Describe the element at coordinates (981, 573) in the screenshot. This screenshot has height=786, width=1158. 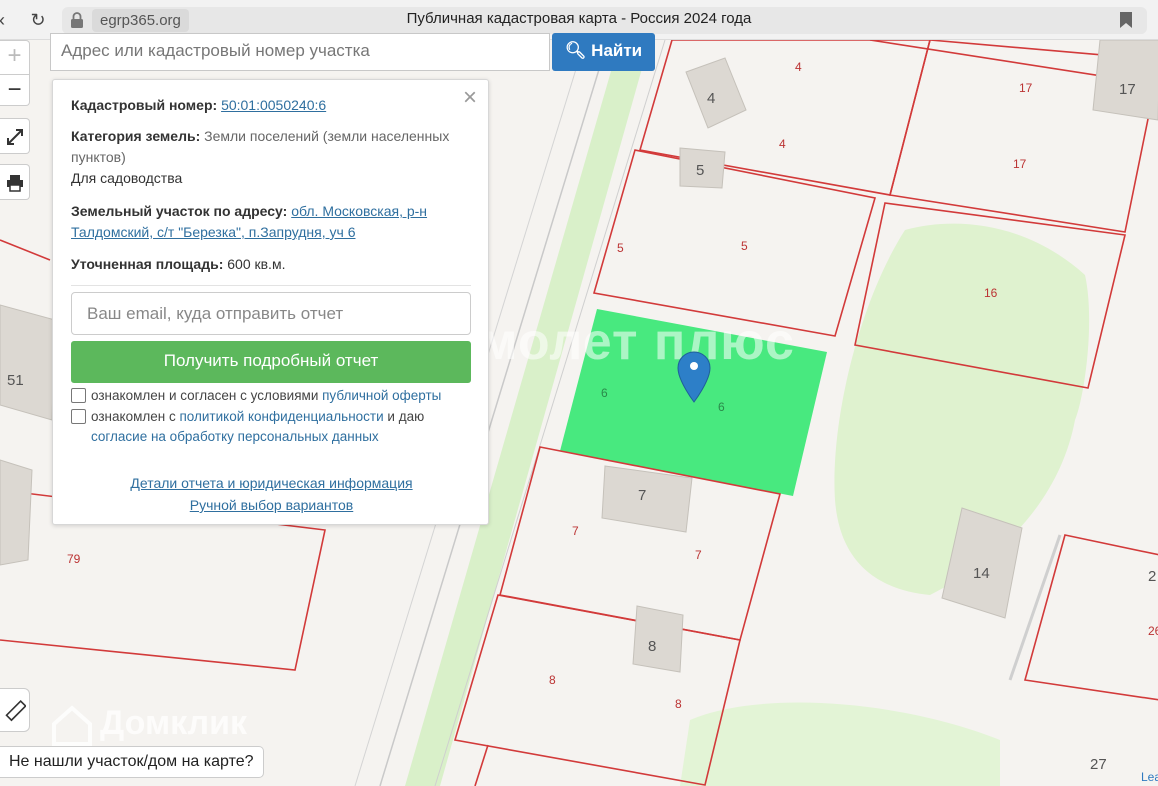
I see `building-label: 14` at that location.